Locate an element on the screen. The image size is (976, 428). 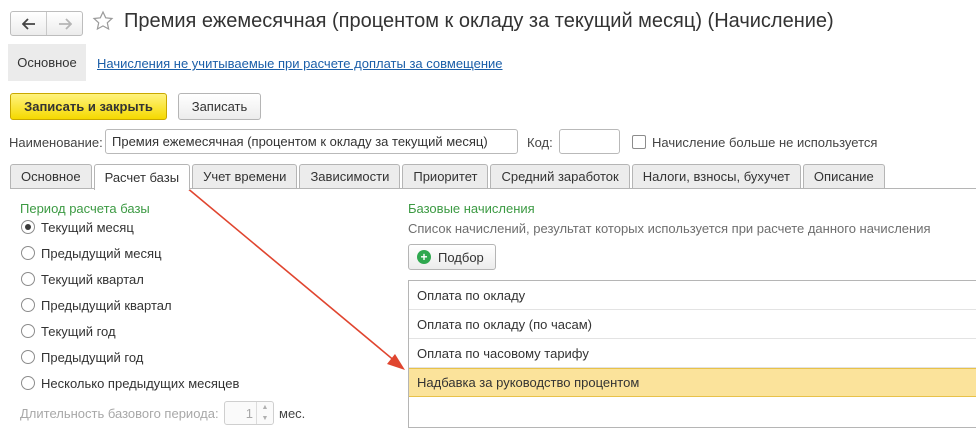
tab-priority: Приоритет is located at coordinates (445, 176).